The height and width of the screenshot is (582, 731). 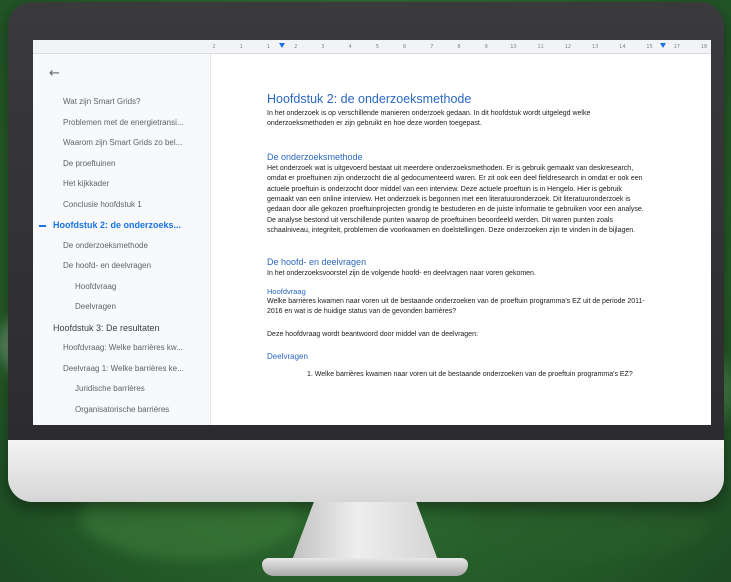 What do you see at coordinates (122, 184) in the screenshot?
I see `outline-item: Het kijkkader` at bounding box center [122, 184].